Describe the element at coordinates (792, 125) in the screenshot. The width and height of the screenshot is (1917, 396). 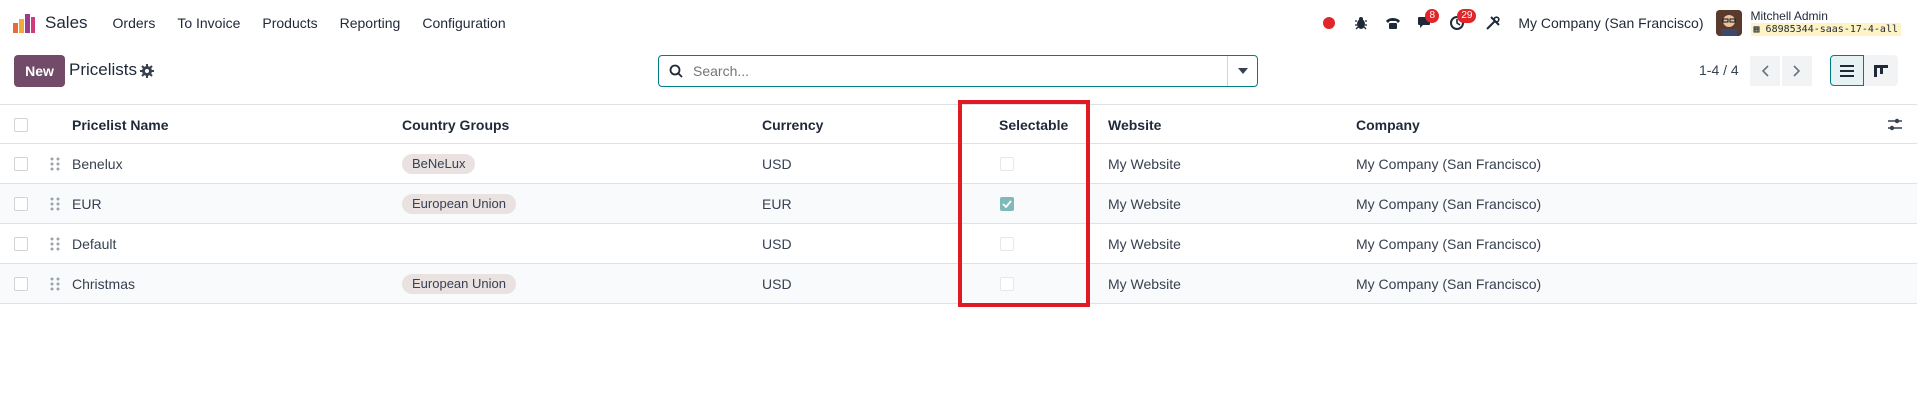
I see `column-header-currency: Currency` at that location.